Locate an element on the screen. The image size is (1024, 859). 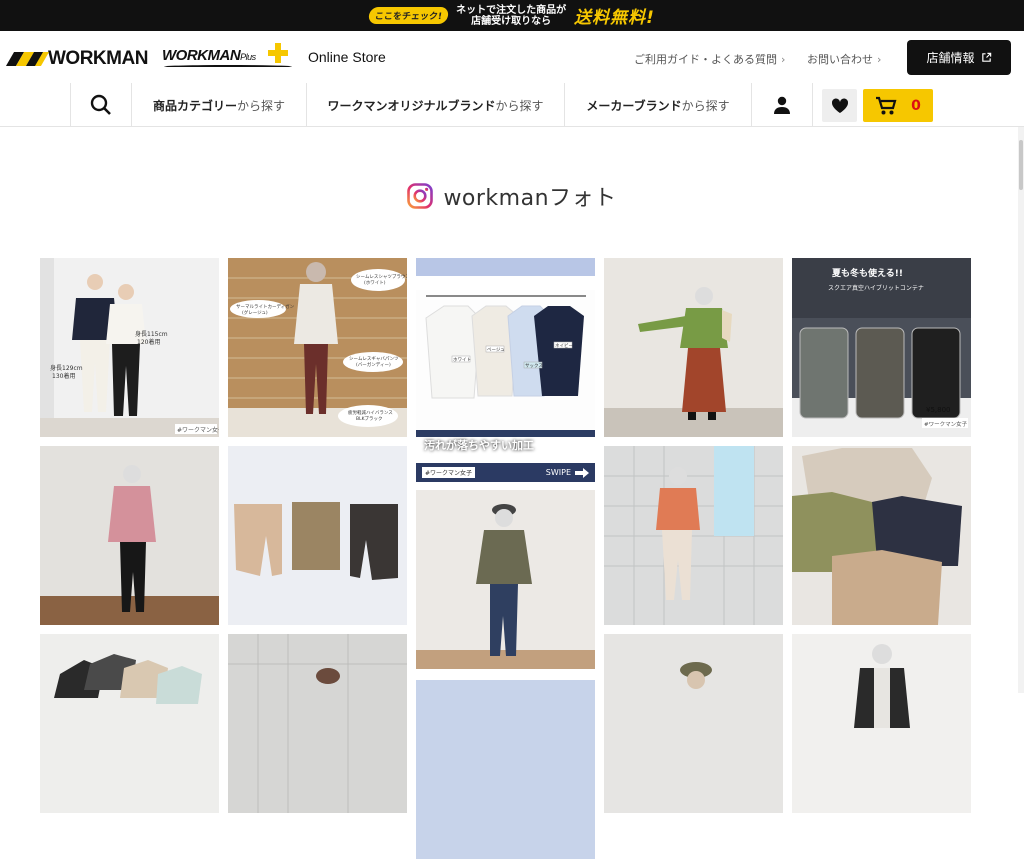
svg-text: ¥5,800 is located at coordinates (938, 410).